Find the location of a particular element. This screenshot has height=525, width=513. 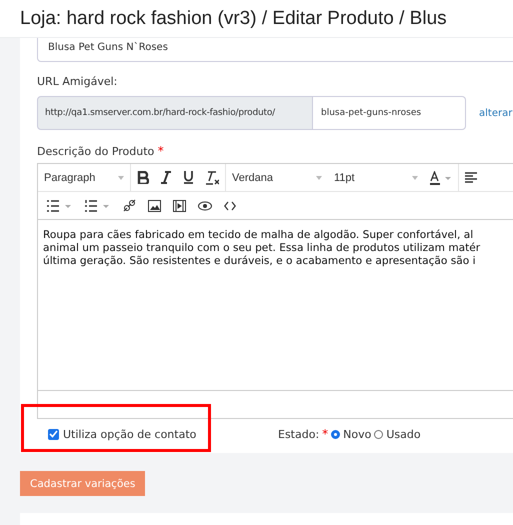

text-line: animal um passeio tranquilo com o seu pet. Essa linha de produtos utilizam matér is located at coordinates (262, 248).